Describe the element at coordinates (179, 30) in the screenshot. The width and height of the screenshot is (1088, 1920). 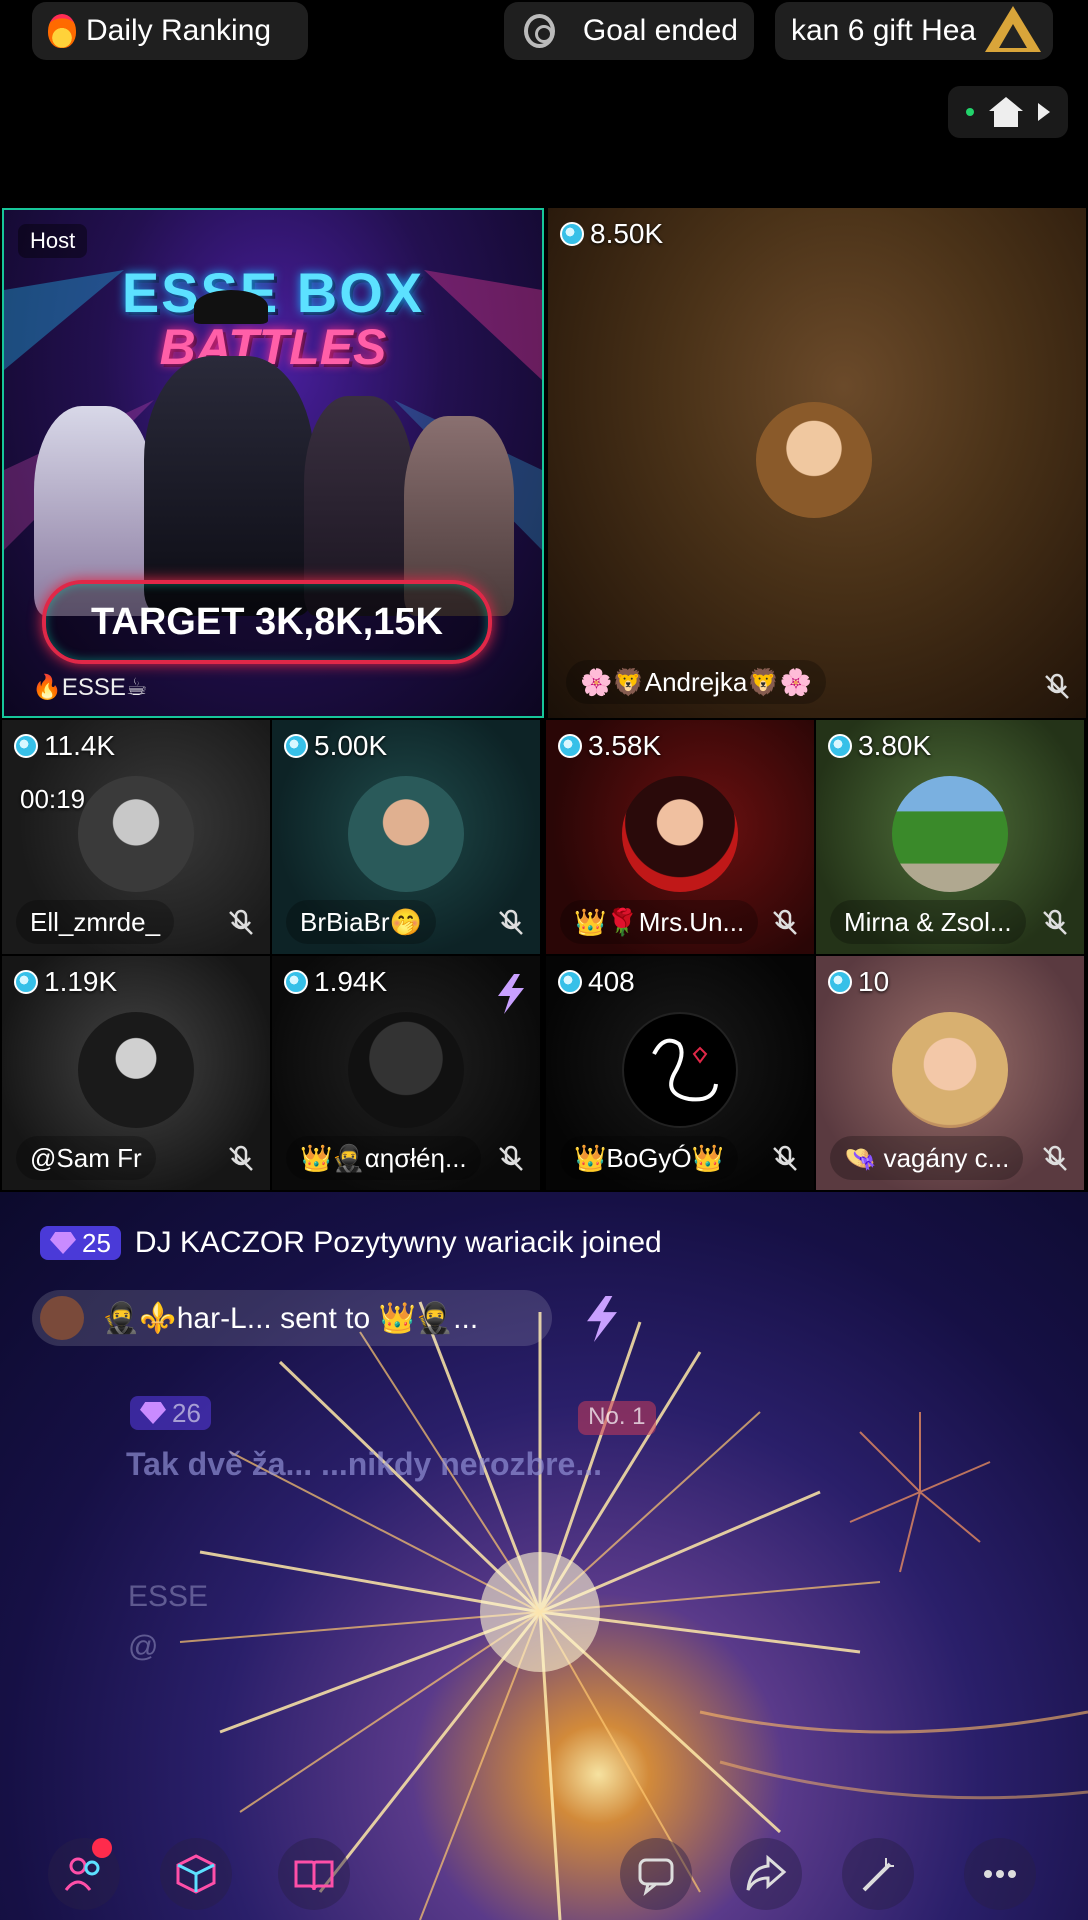
I see `daily-ranking-label: Daily Ranking` at that location.